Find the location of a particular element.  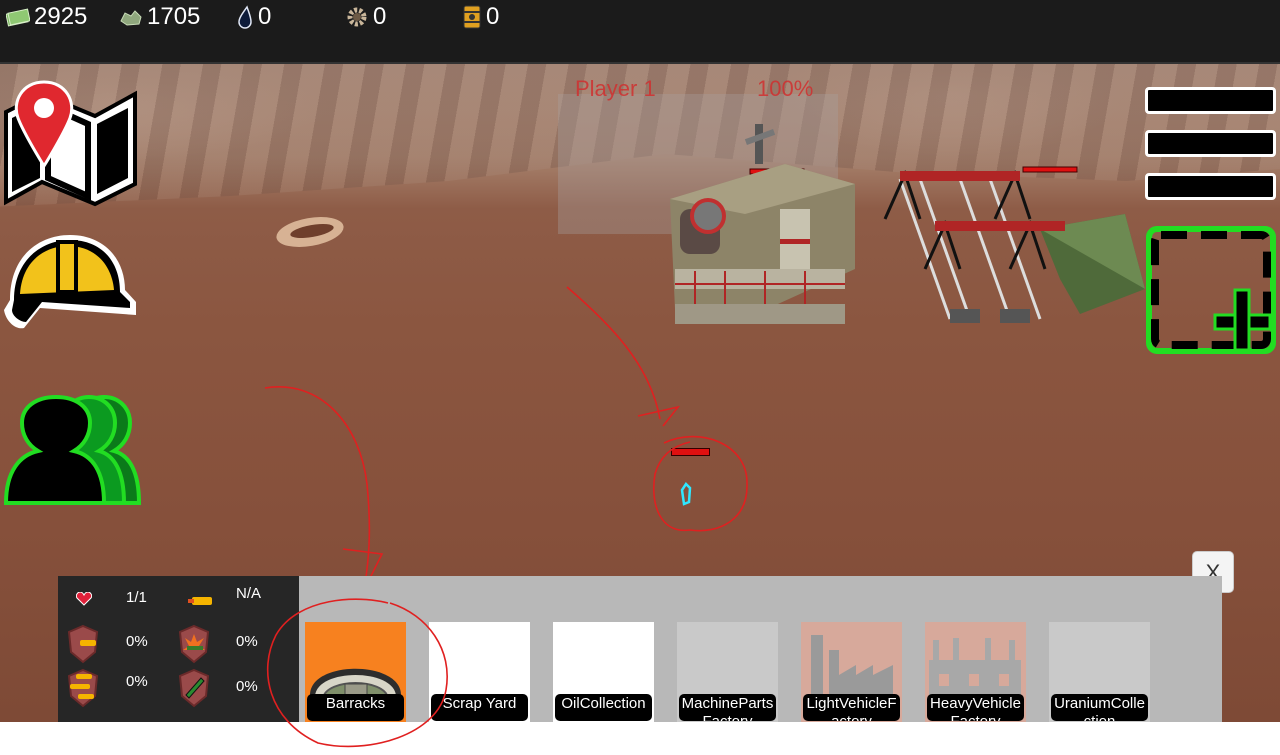

oil-counter: 0 is located at coordinates (253, 17).